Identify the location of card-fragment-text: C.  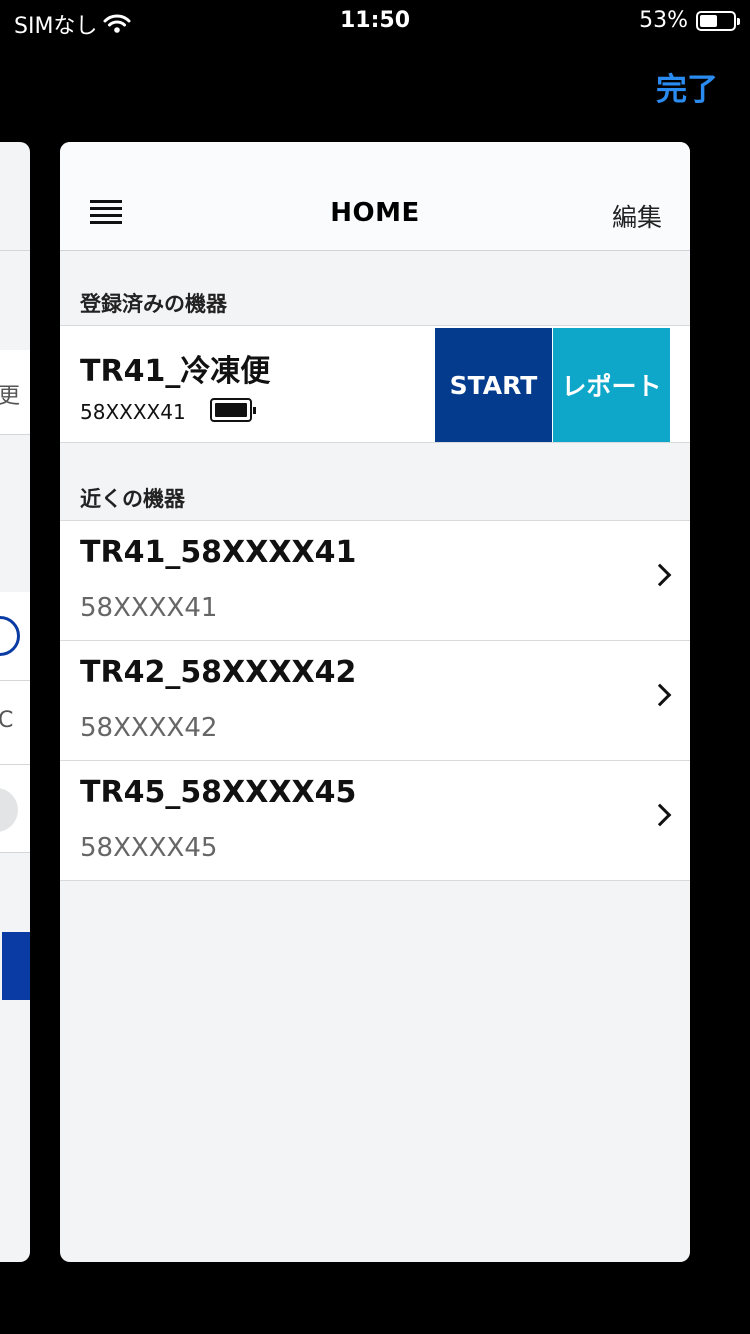
(7, 720).